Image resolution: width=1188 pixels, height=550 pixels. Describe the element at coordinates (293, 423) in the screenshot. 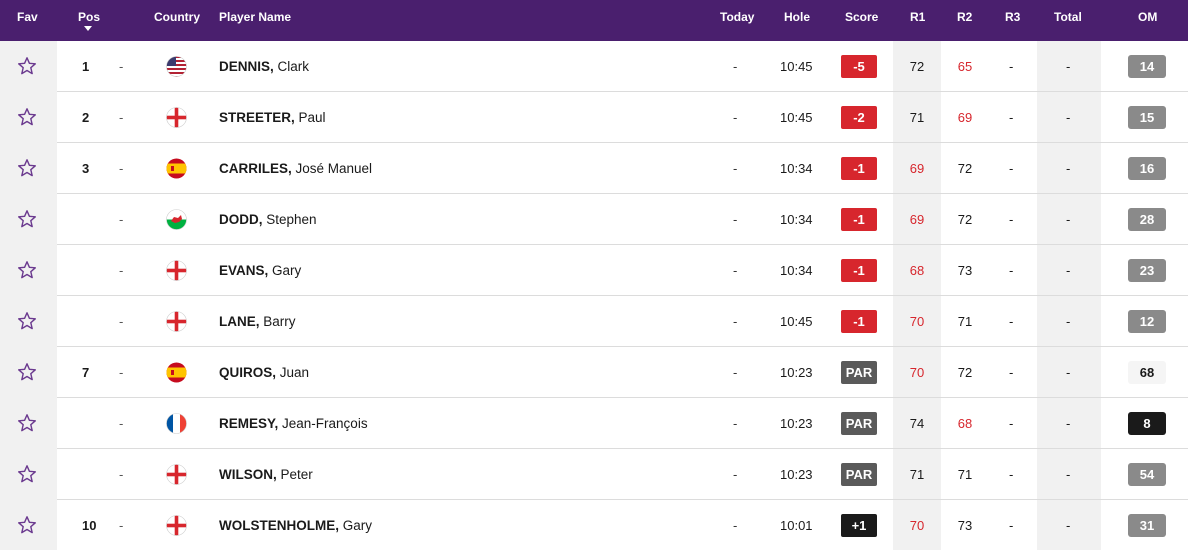

I see `player-name-link: REMESY, Jean-François` at that location.